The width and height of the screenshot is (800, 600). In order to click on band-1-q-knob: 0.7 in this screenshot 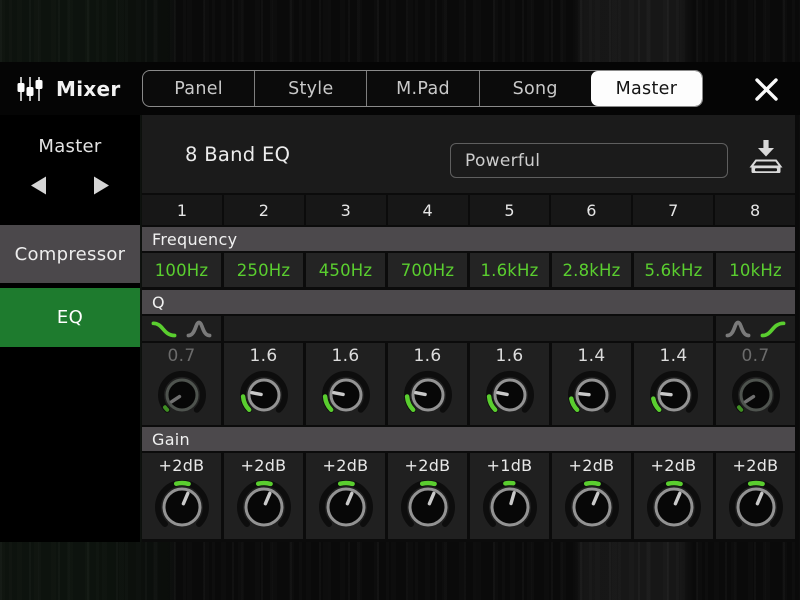, I will do `click(181, 384)`.